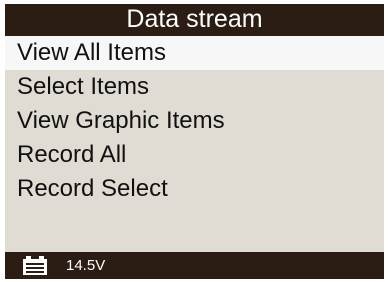 Image resolution: width=388 pixels, height=282 pixels. Describe the element at coordinates (35, 265) in the screenshot. I see `battery-icon` at that location.